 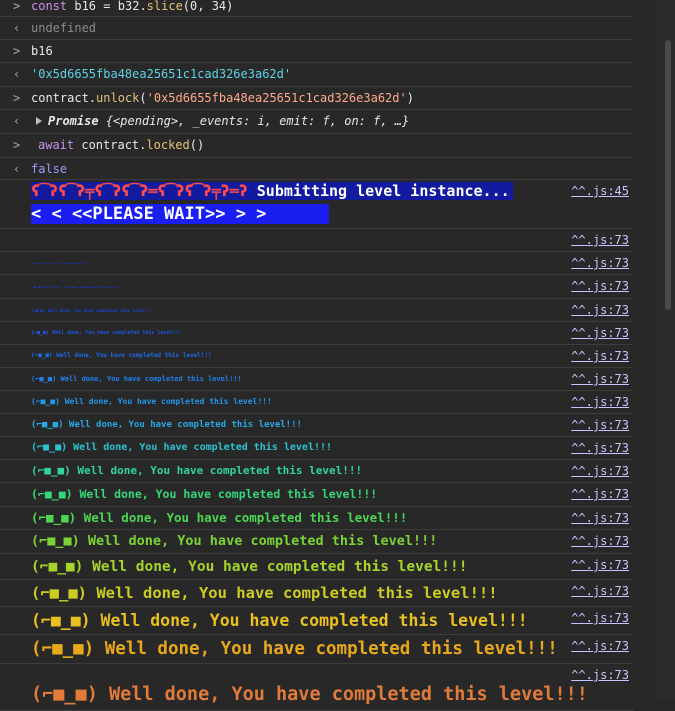 I want to click on input-text: b16, so click(x=42, y=51).